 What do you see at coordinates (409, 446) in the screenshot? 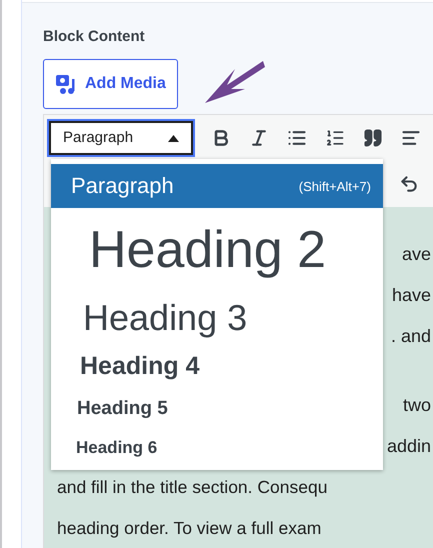
I see `paragraph-text: addin` at bounding box center [409, 446].